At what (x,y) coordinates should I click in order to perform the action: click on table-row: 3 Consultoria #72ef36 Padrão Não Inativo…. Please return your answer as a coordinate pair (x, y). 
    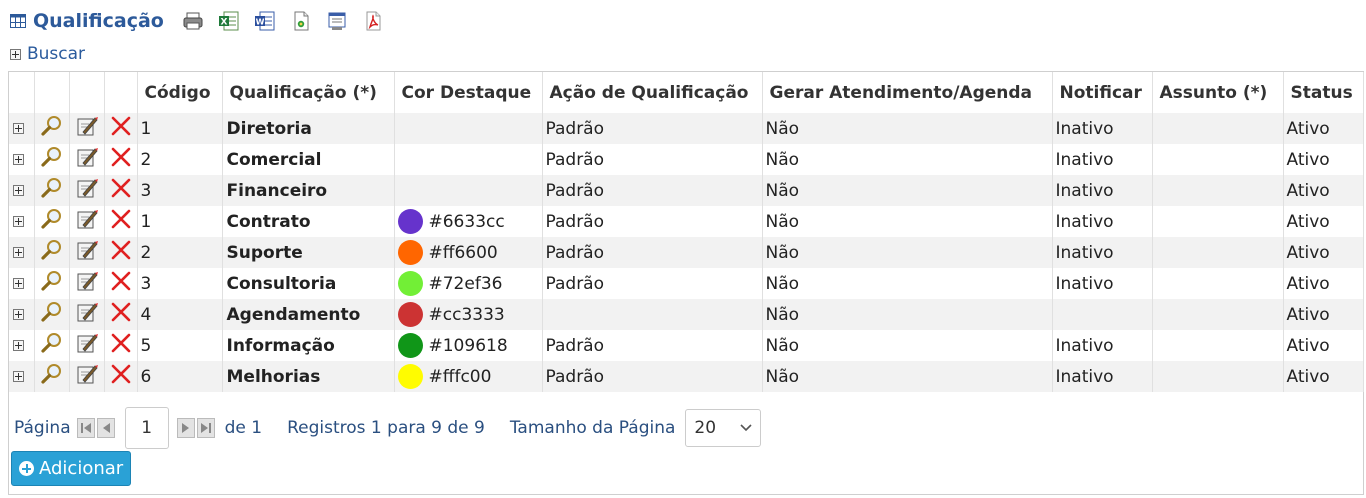
    Looking at the image, I should click on (686, 283).